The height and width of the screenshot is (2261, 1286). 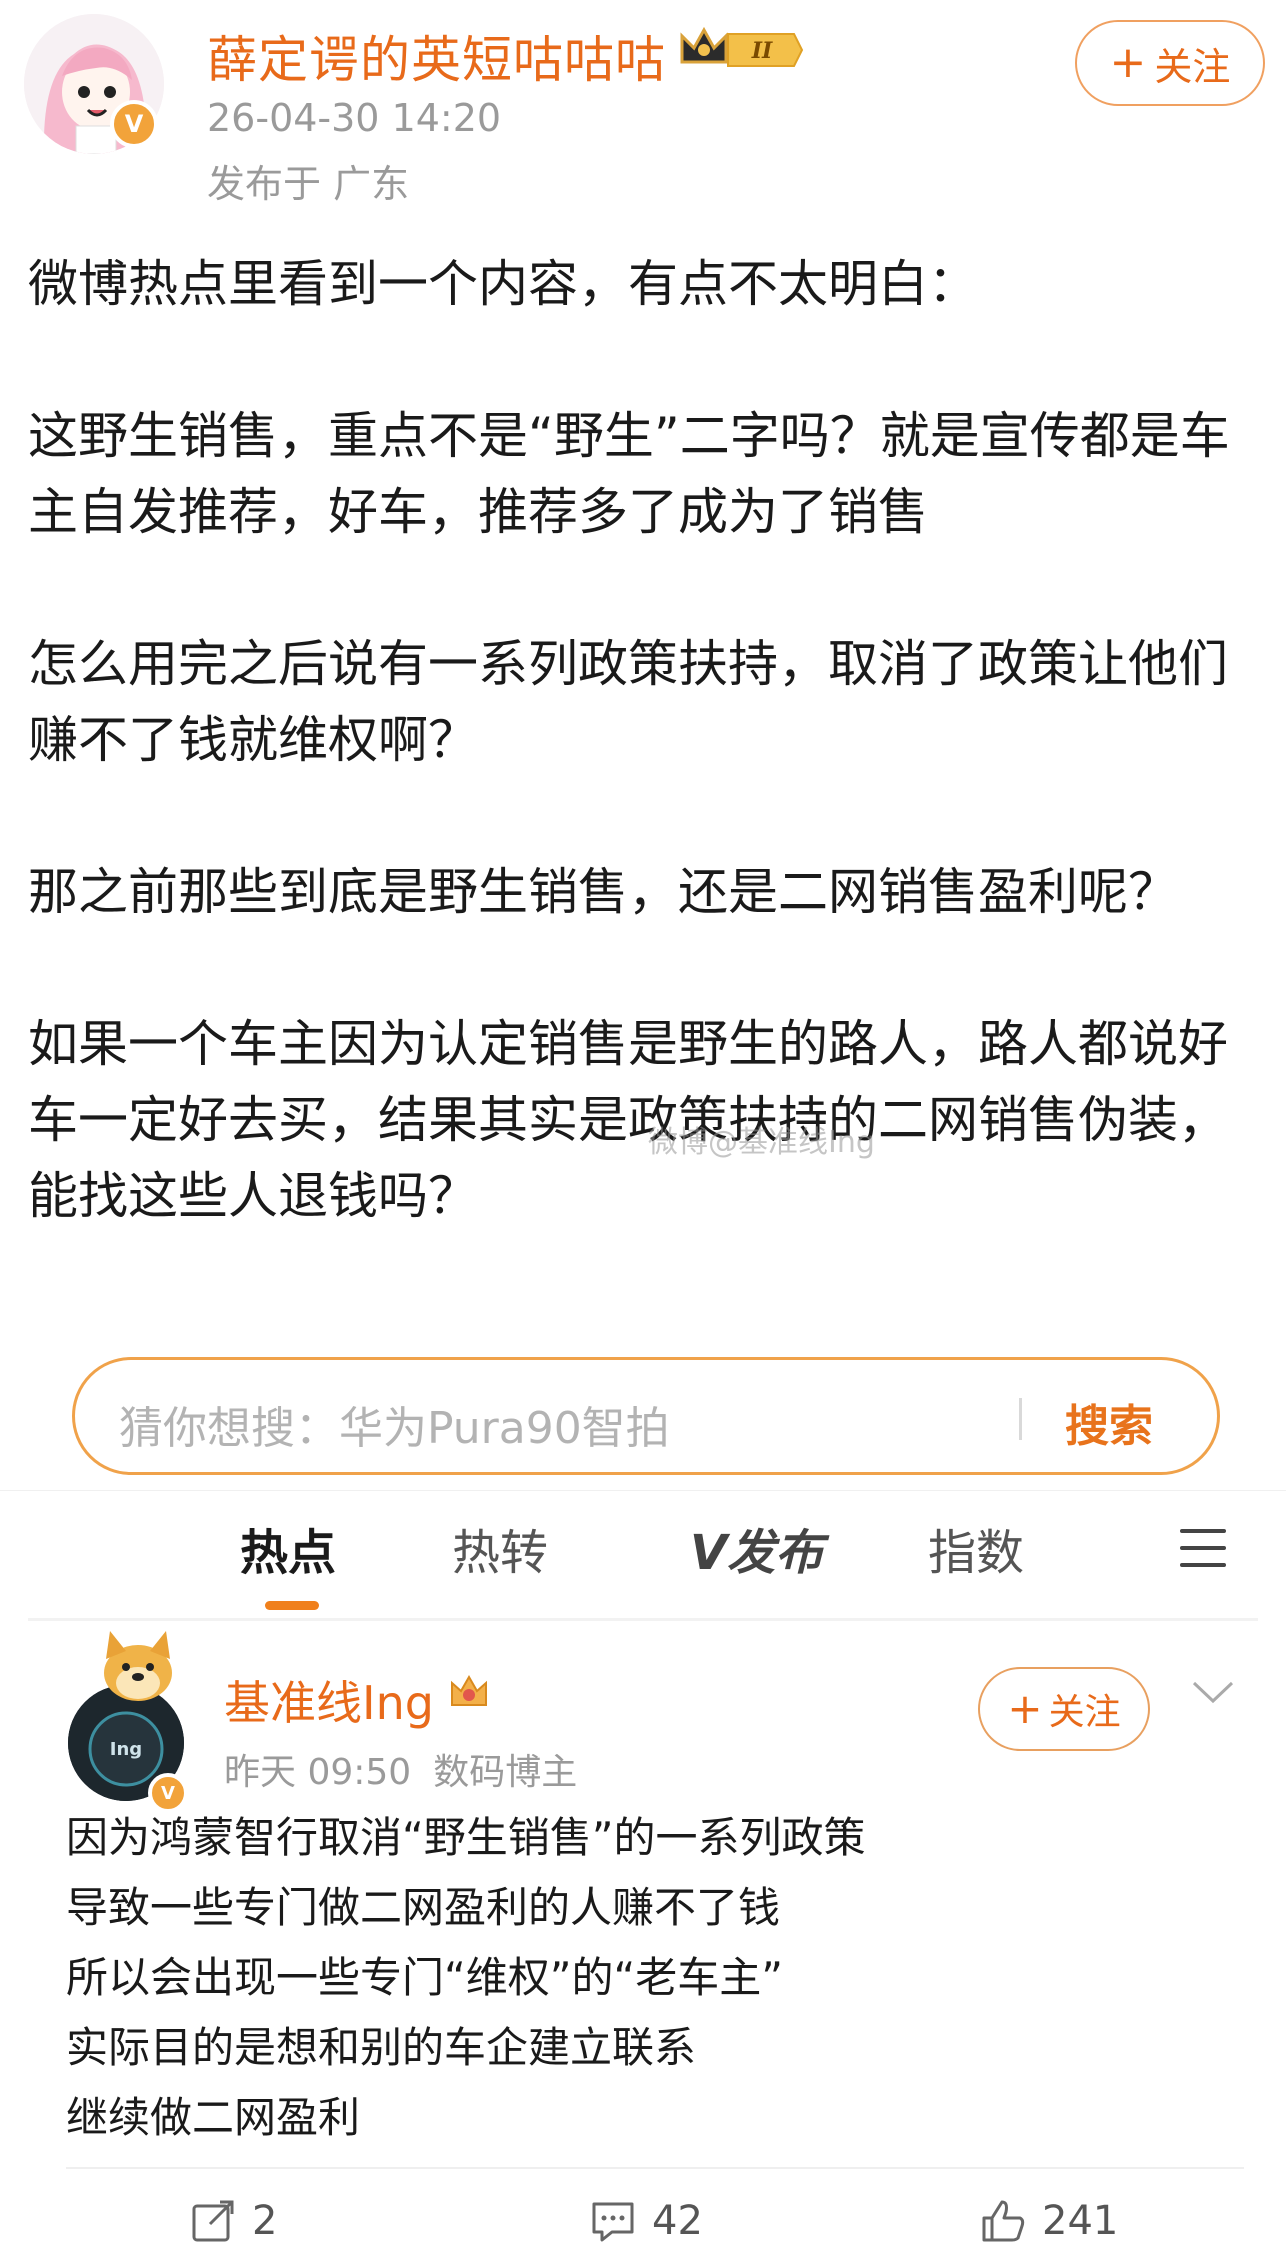 I want to click on comment-icon, so click(x=613, y=2222).